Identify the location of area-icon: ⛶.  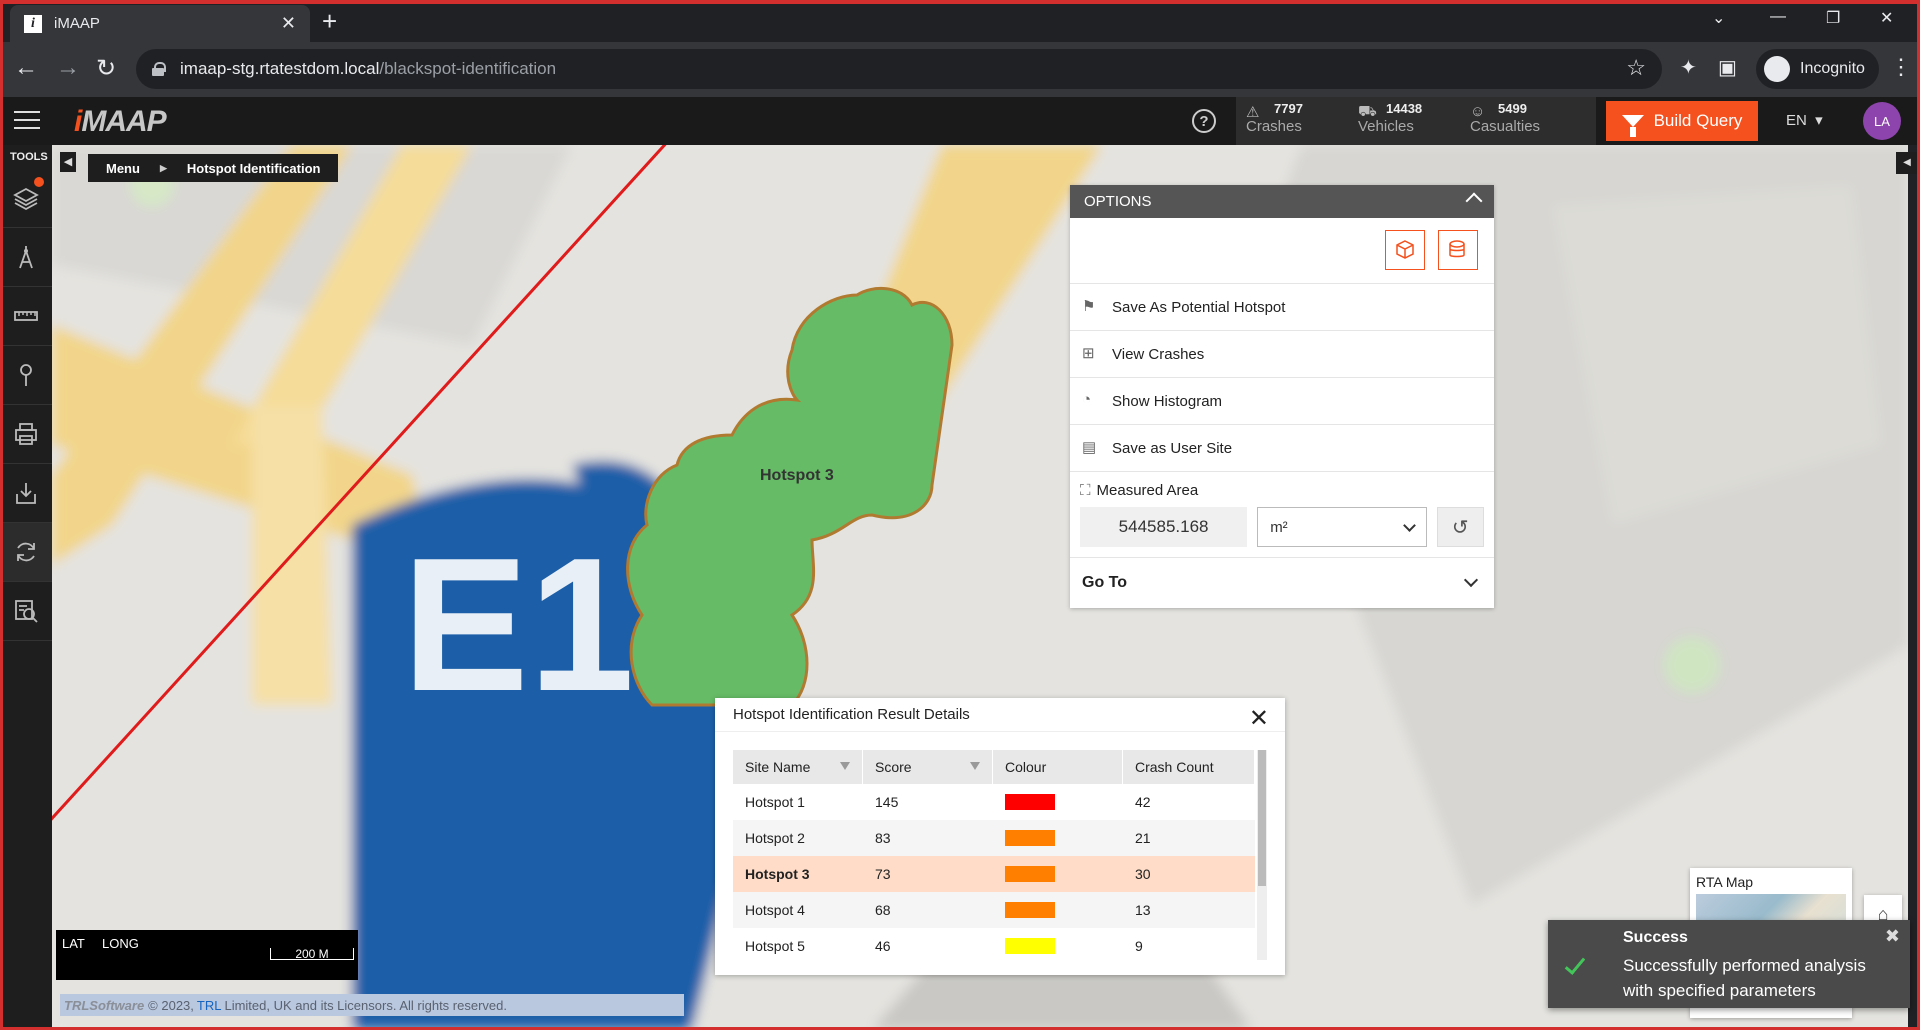
(1085, 490).